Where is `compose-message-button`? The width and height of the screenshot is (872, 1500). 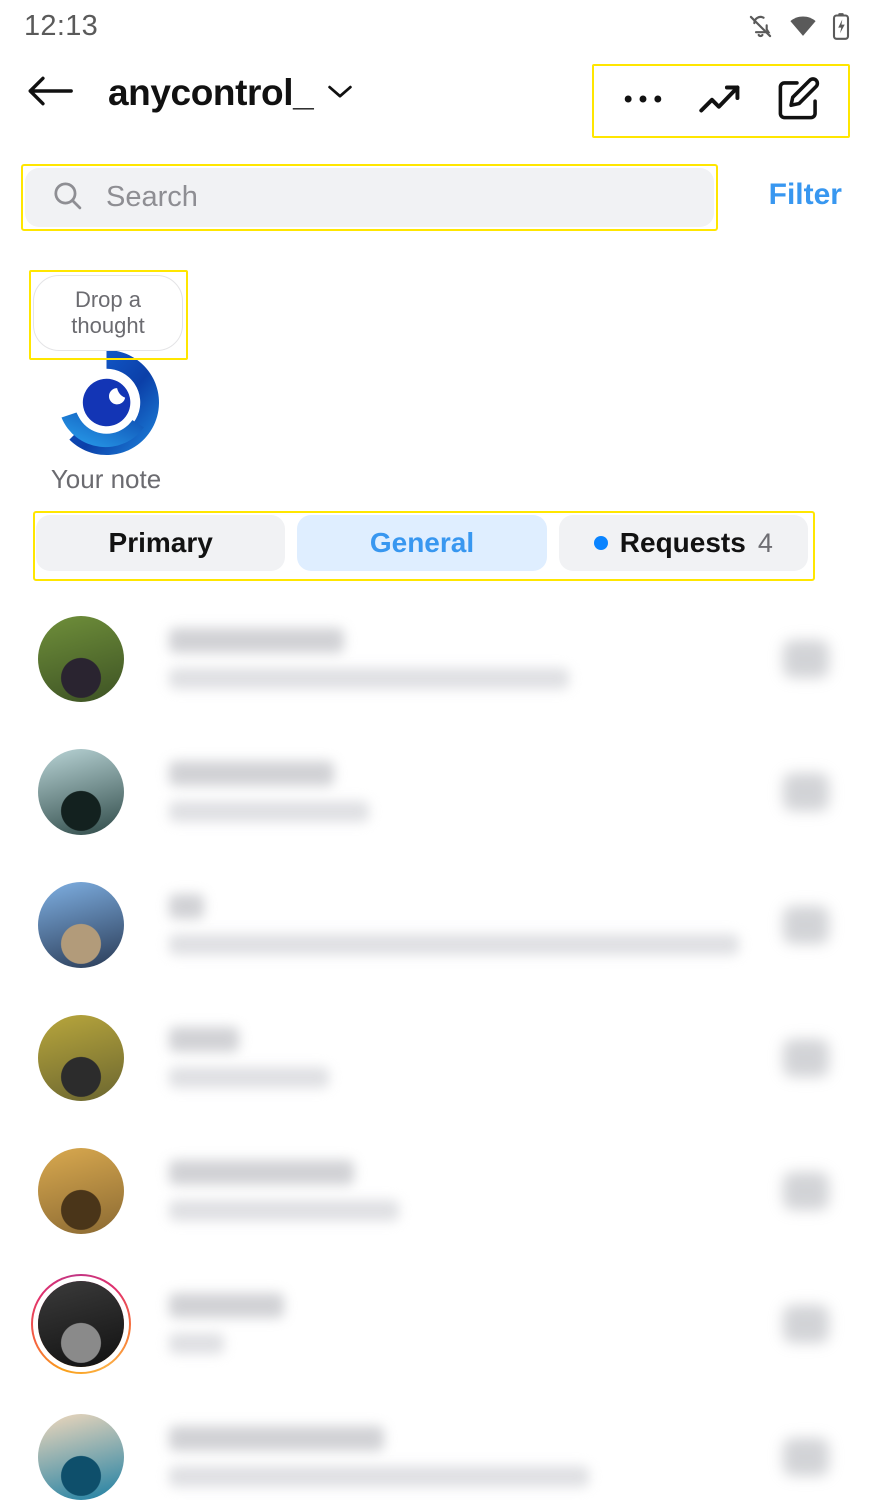 compose-message-button is located at coordinates (799, 101).